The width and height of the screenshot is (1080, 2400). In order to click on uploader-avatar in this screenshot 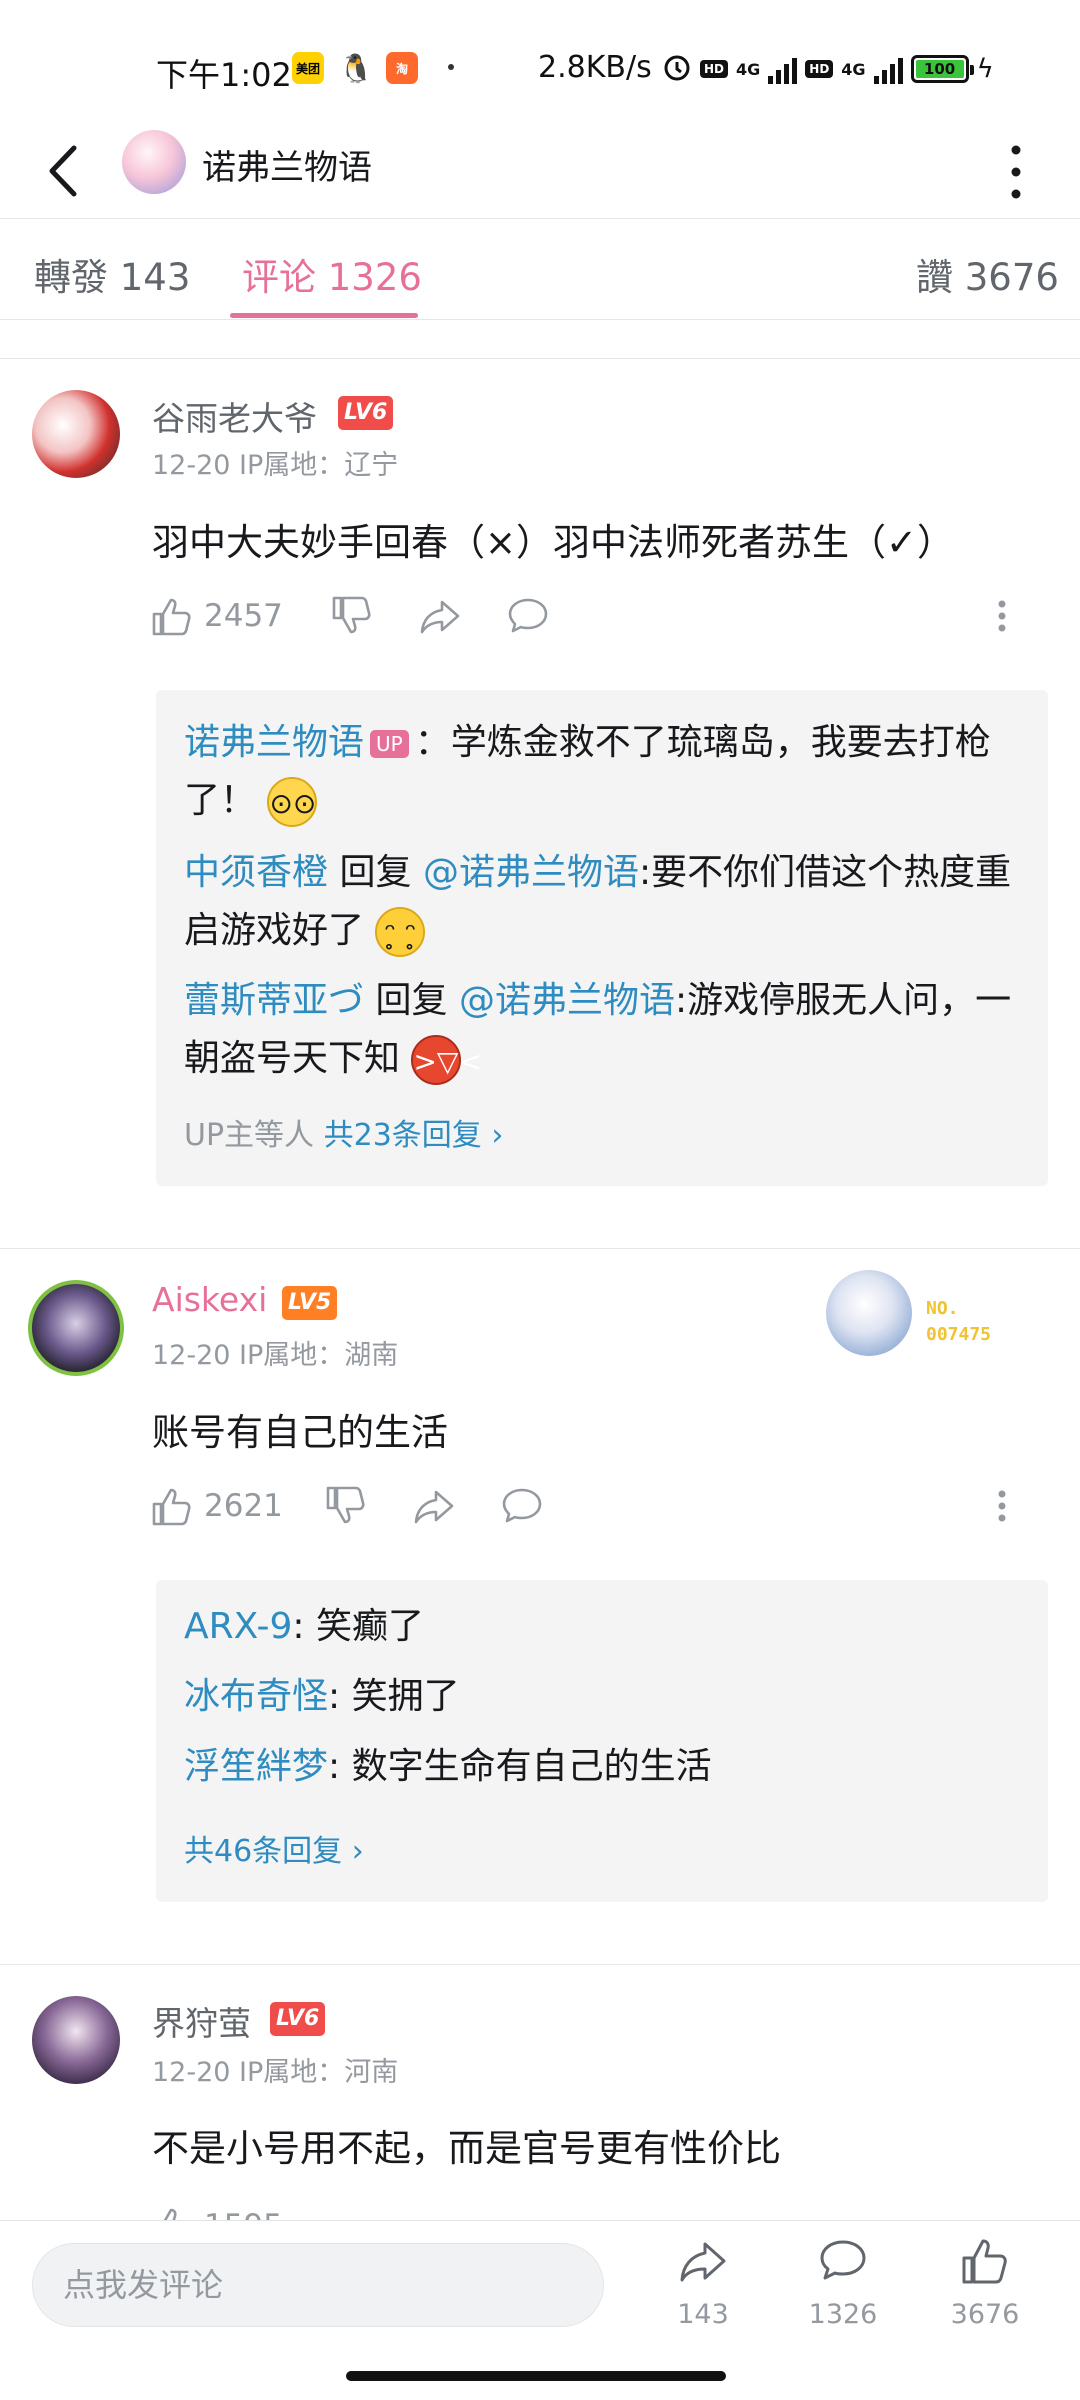, I will do `click(154, 162)`.